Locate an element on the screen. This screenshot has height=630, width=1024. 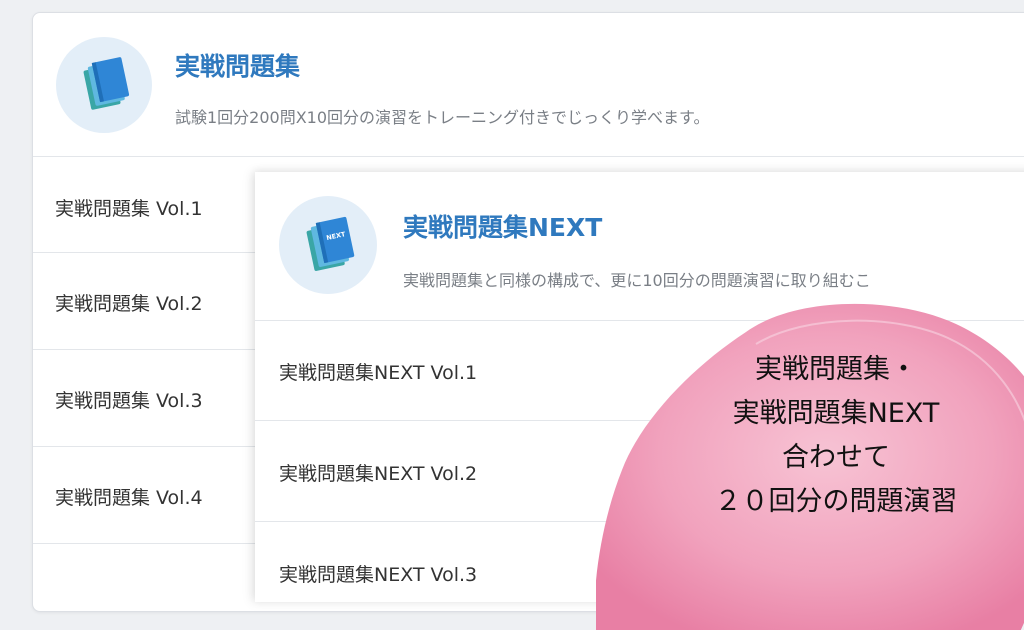
callout-text: 実戦問題集・ 実戦問題集NEXT 合わせて ２０回分の問題演習 is located at coordinates (835, 436).